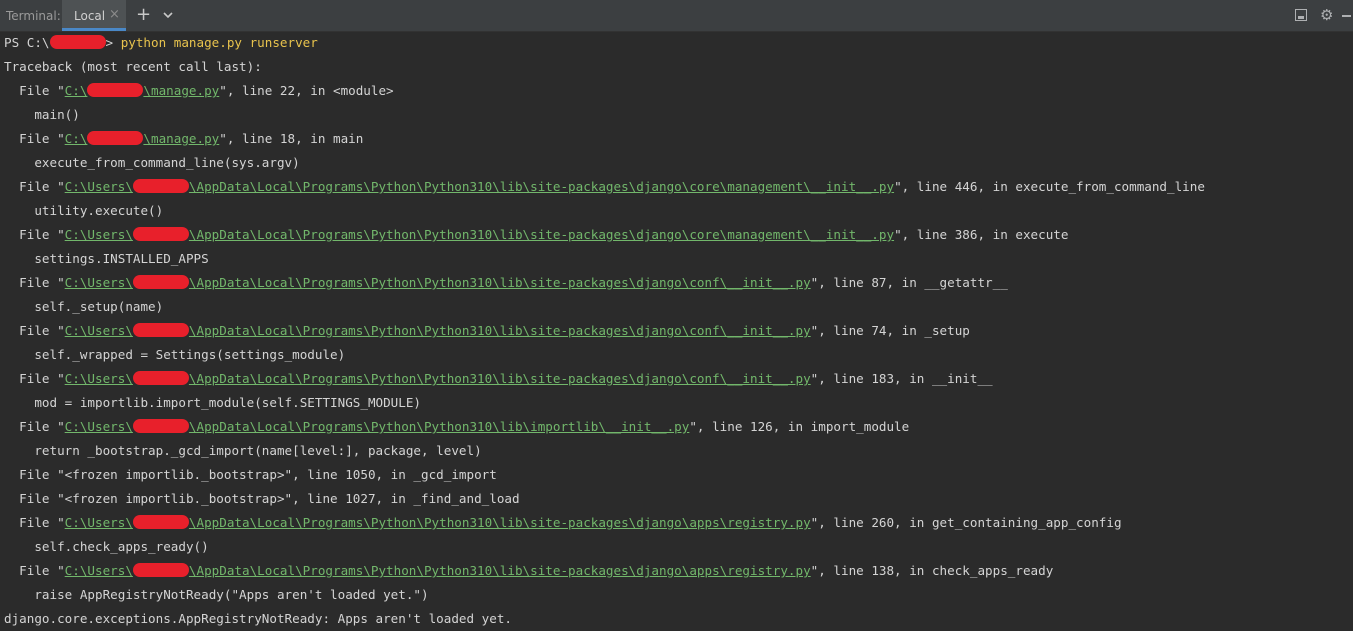 This screenshot has width=1353, height=631. I want to click on prompt-command: python manage.py runserver, so click(219, 42).